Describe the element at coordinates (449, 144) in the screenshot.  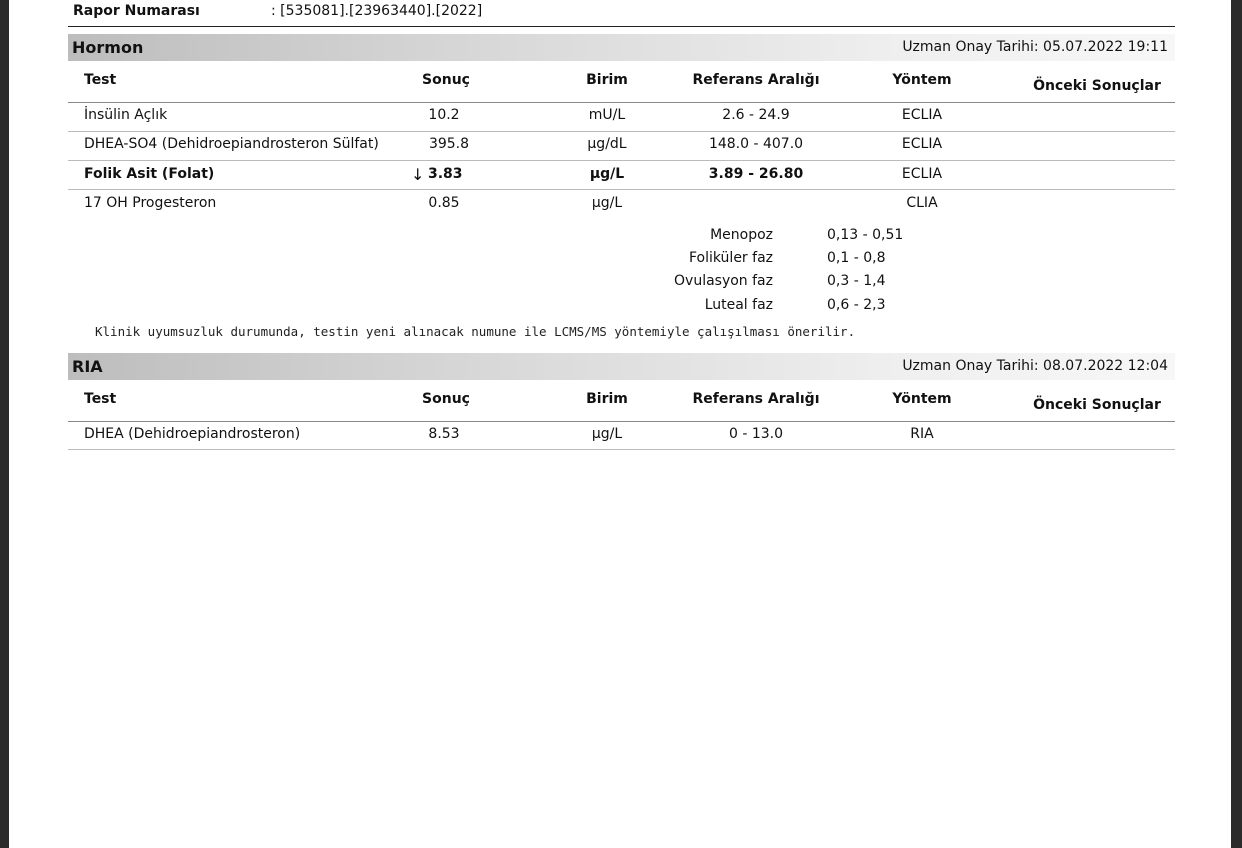
I see `hormon-row-1-result: 395.8` at that location.